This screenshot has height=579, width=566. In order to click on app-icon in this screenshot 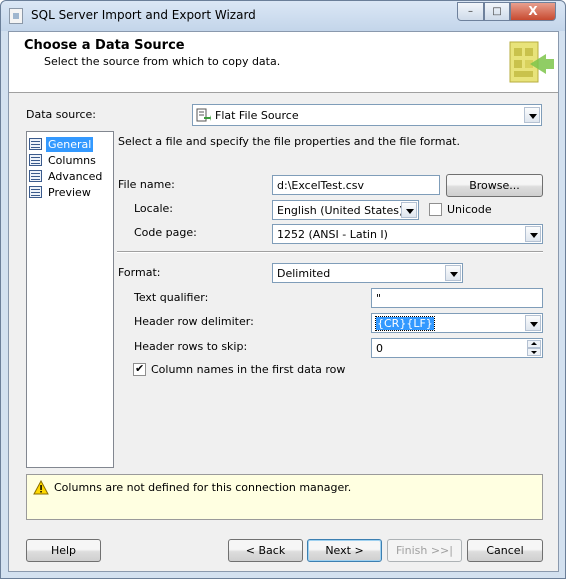, I will do `click(16, 16)`.